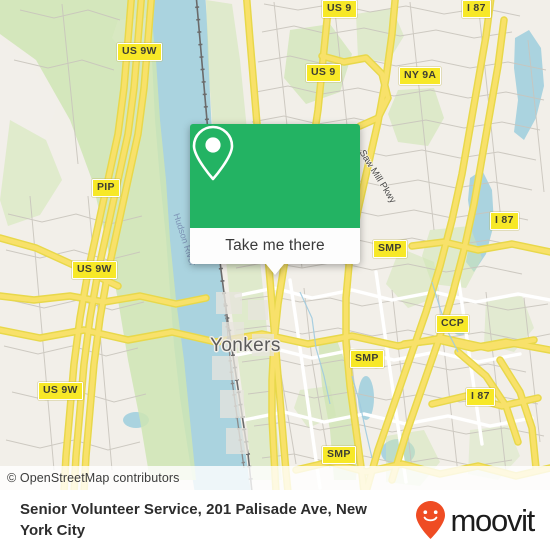 This screenshot has width=550, height=550. Describe the element at coordinates (94, 270) in the screenshot. I see `shield-us-9w-b: US 9W` at that location.